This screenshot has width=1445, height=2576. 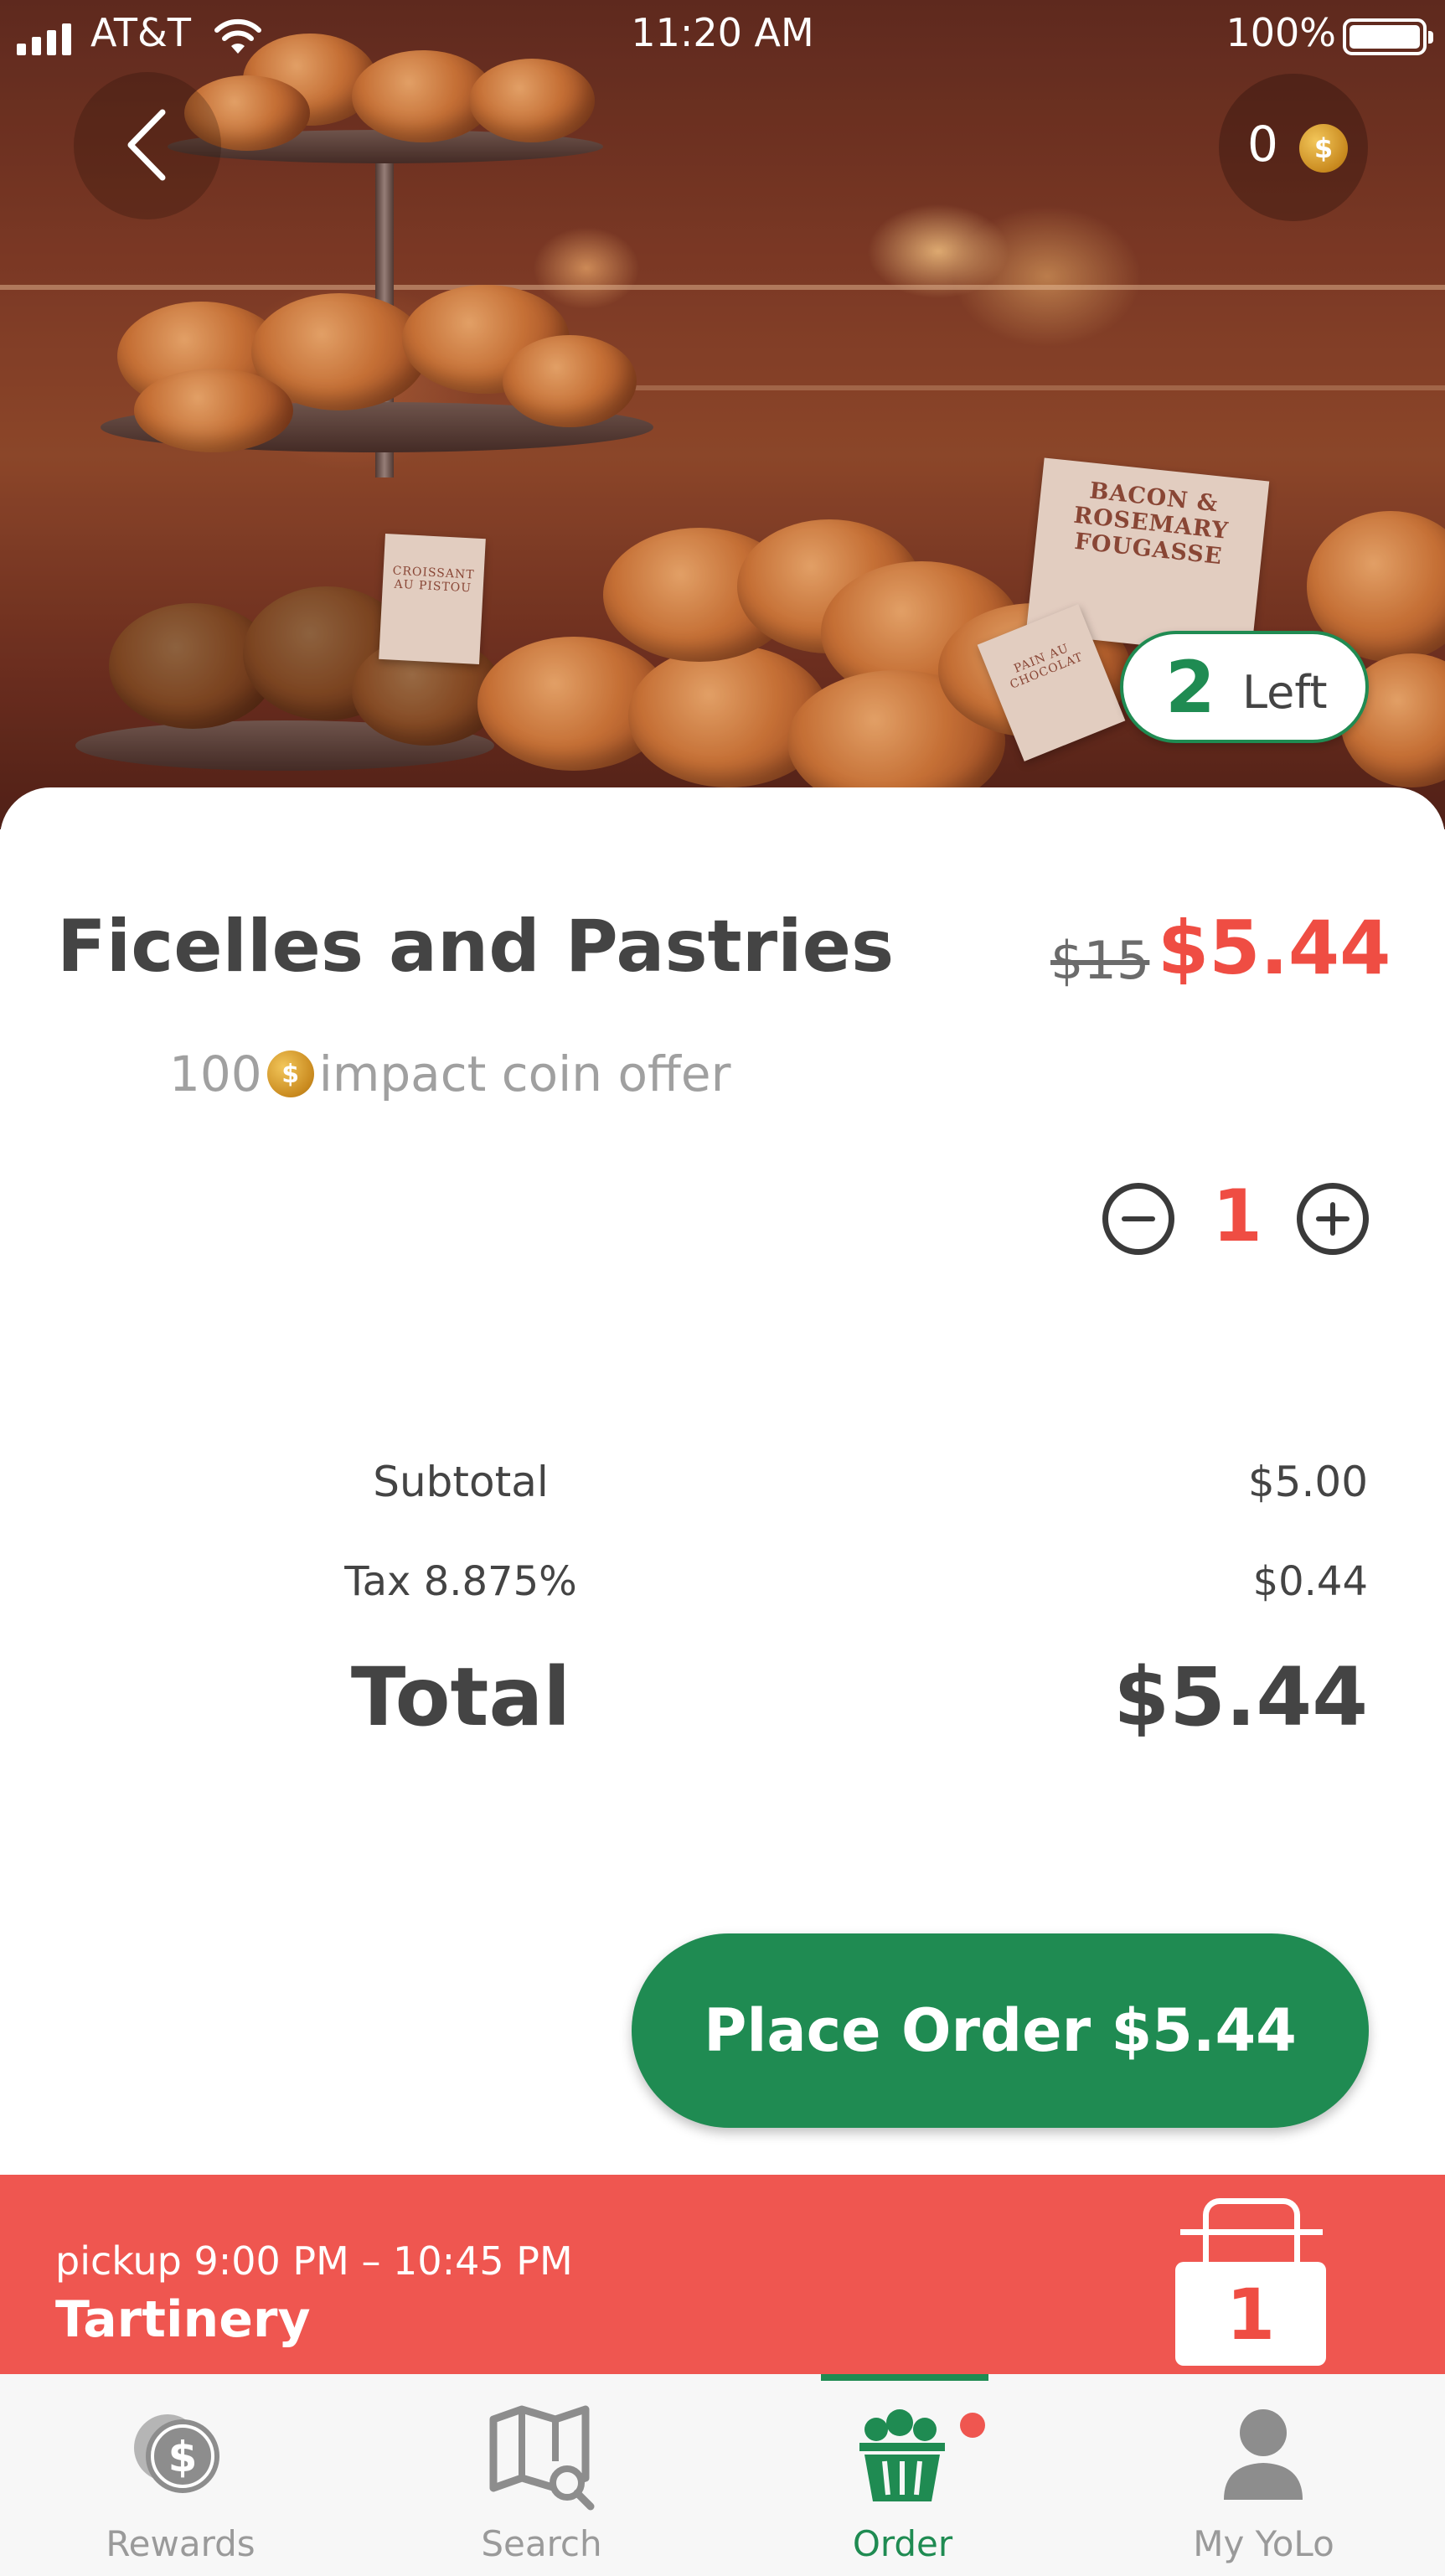 What do you see at coordinates (1293, 147) in the screenshot?
I see `coin-balance: 0 $` at bounding box center [1293, 147].